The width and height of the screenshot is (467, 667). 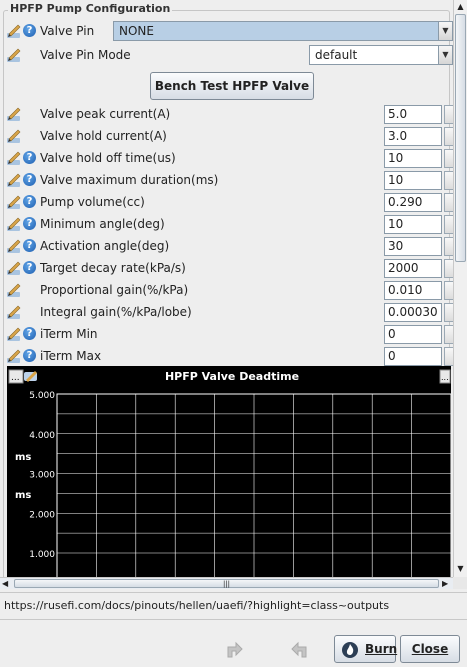 I want to click on horizontal-scrollbar: ◀ ||| ▶, so click(x=226, y=583).